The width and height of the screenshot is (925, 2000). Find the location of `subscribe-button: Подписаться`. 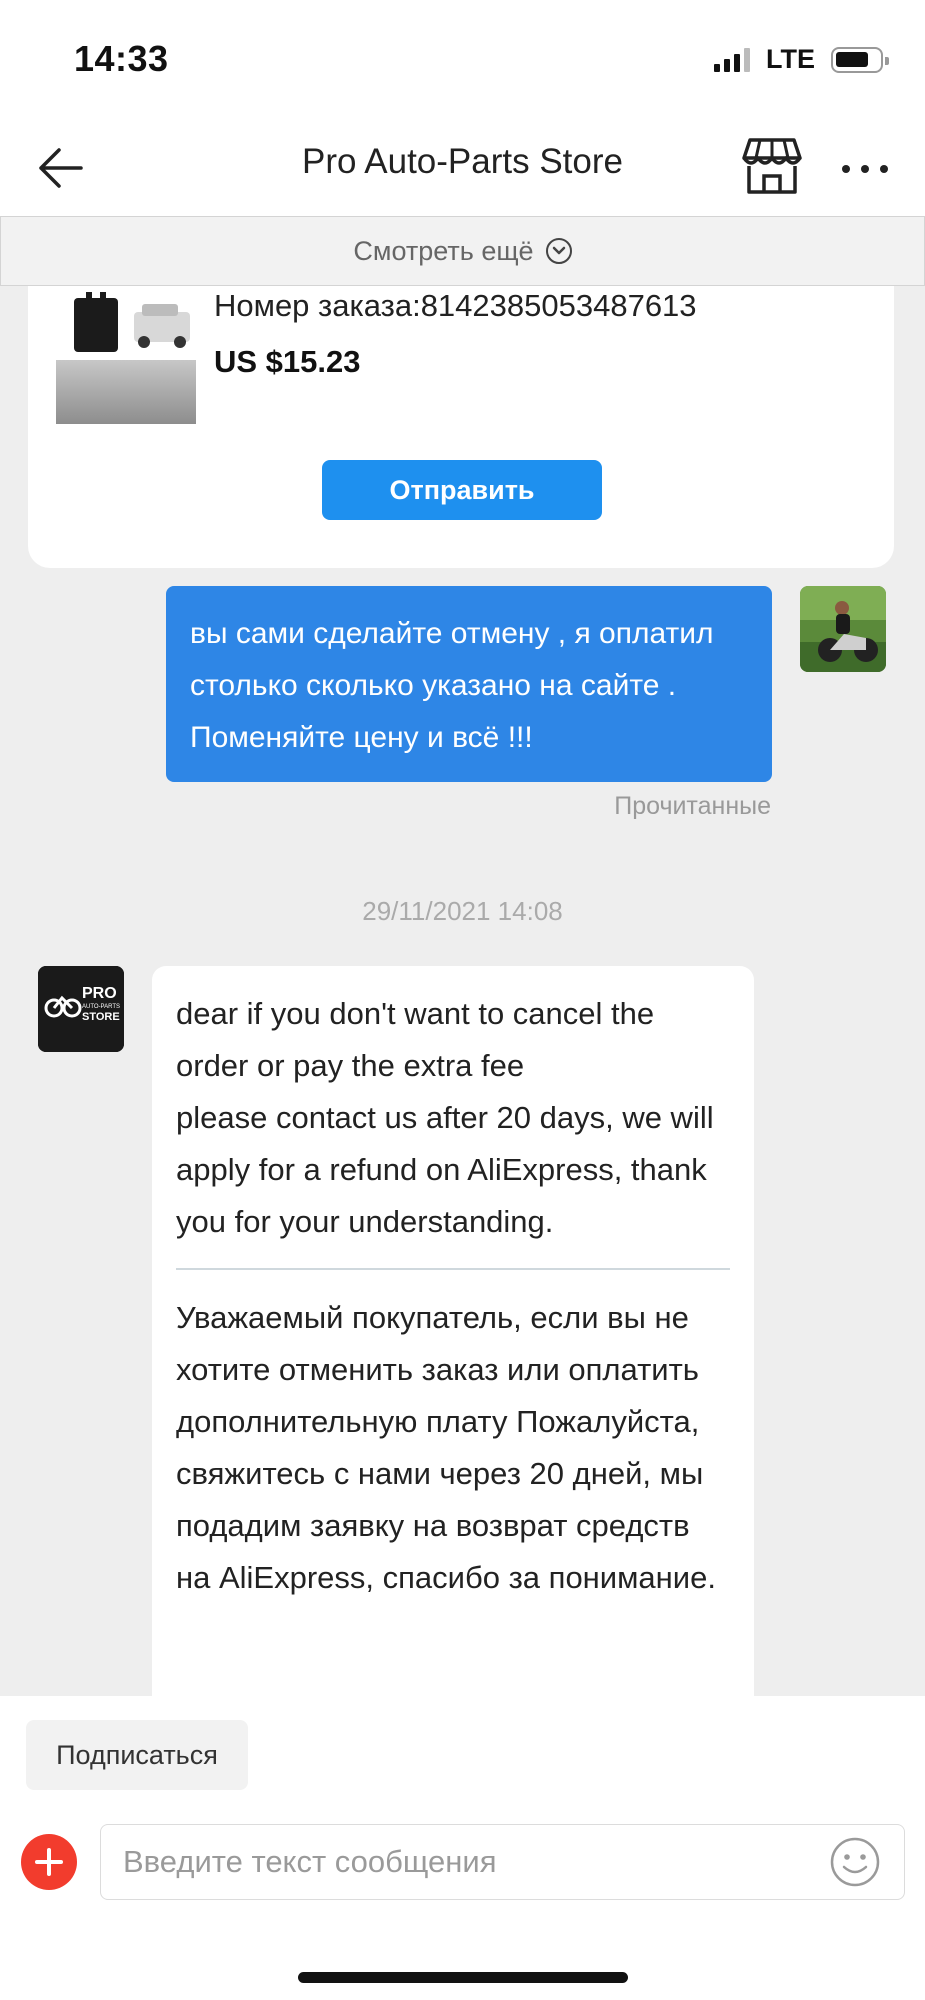

subscribe-button: Подписаться is located at coordinates (137, 1755).